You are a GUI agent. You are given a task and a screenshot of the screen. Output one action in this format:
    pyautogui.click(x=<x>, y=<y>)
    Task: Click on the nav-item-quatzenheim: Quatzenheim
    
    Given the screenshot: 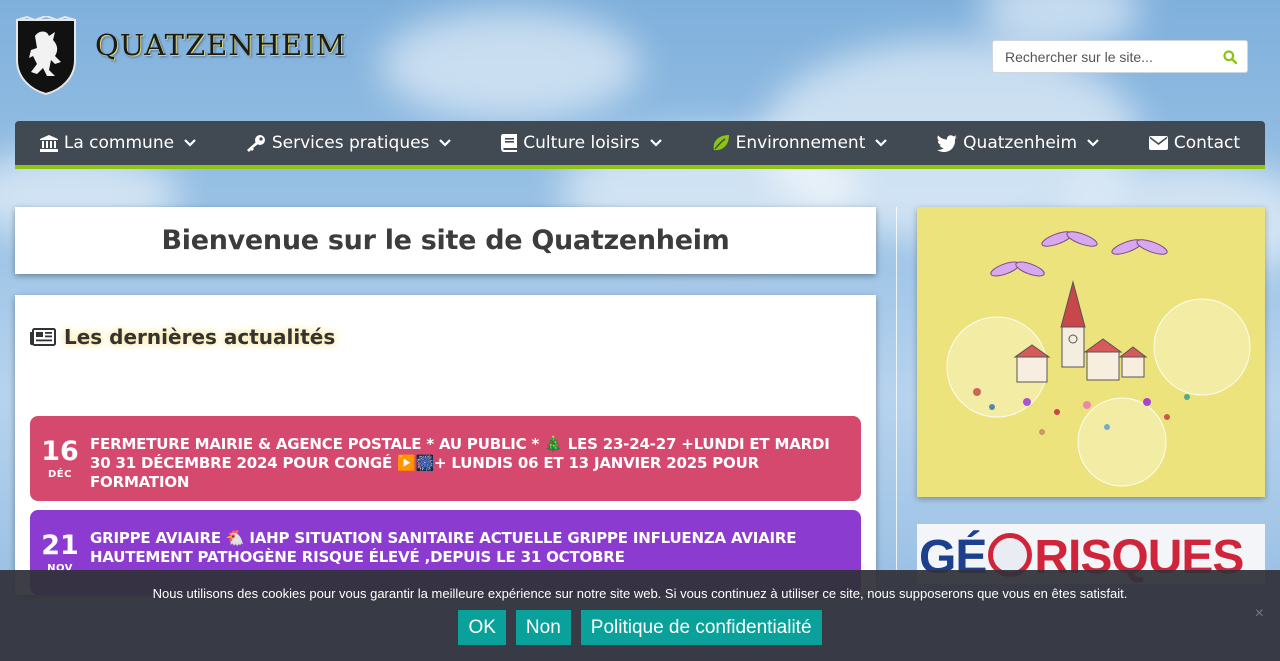 What is the action you would take?
    pyautogui.click(x=1018, y=143)
    